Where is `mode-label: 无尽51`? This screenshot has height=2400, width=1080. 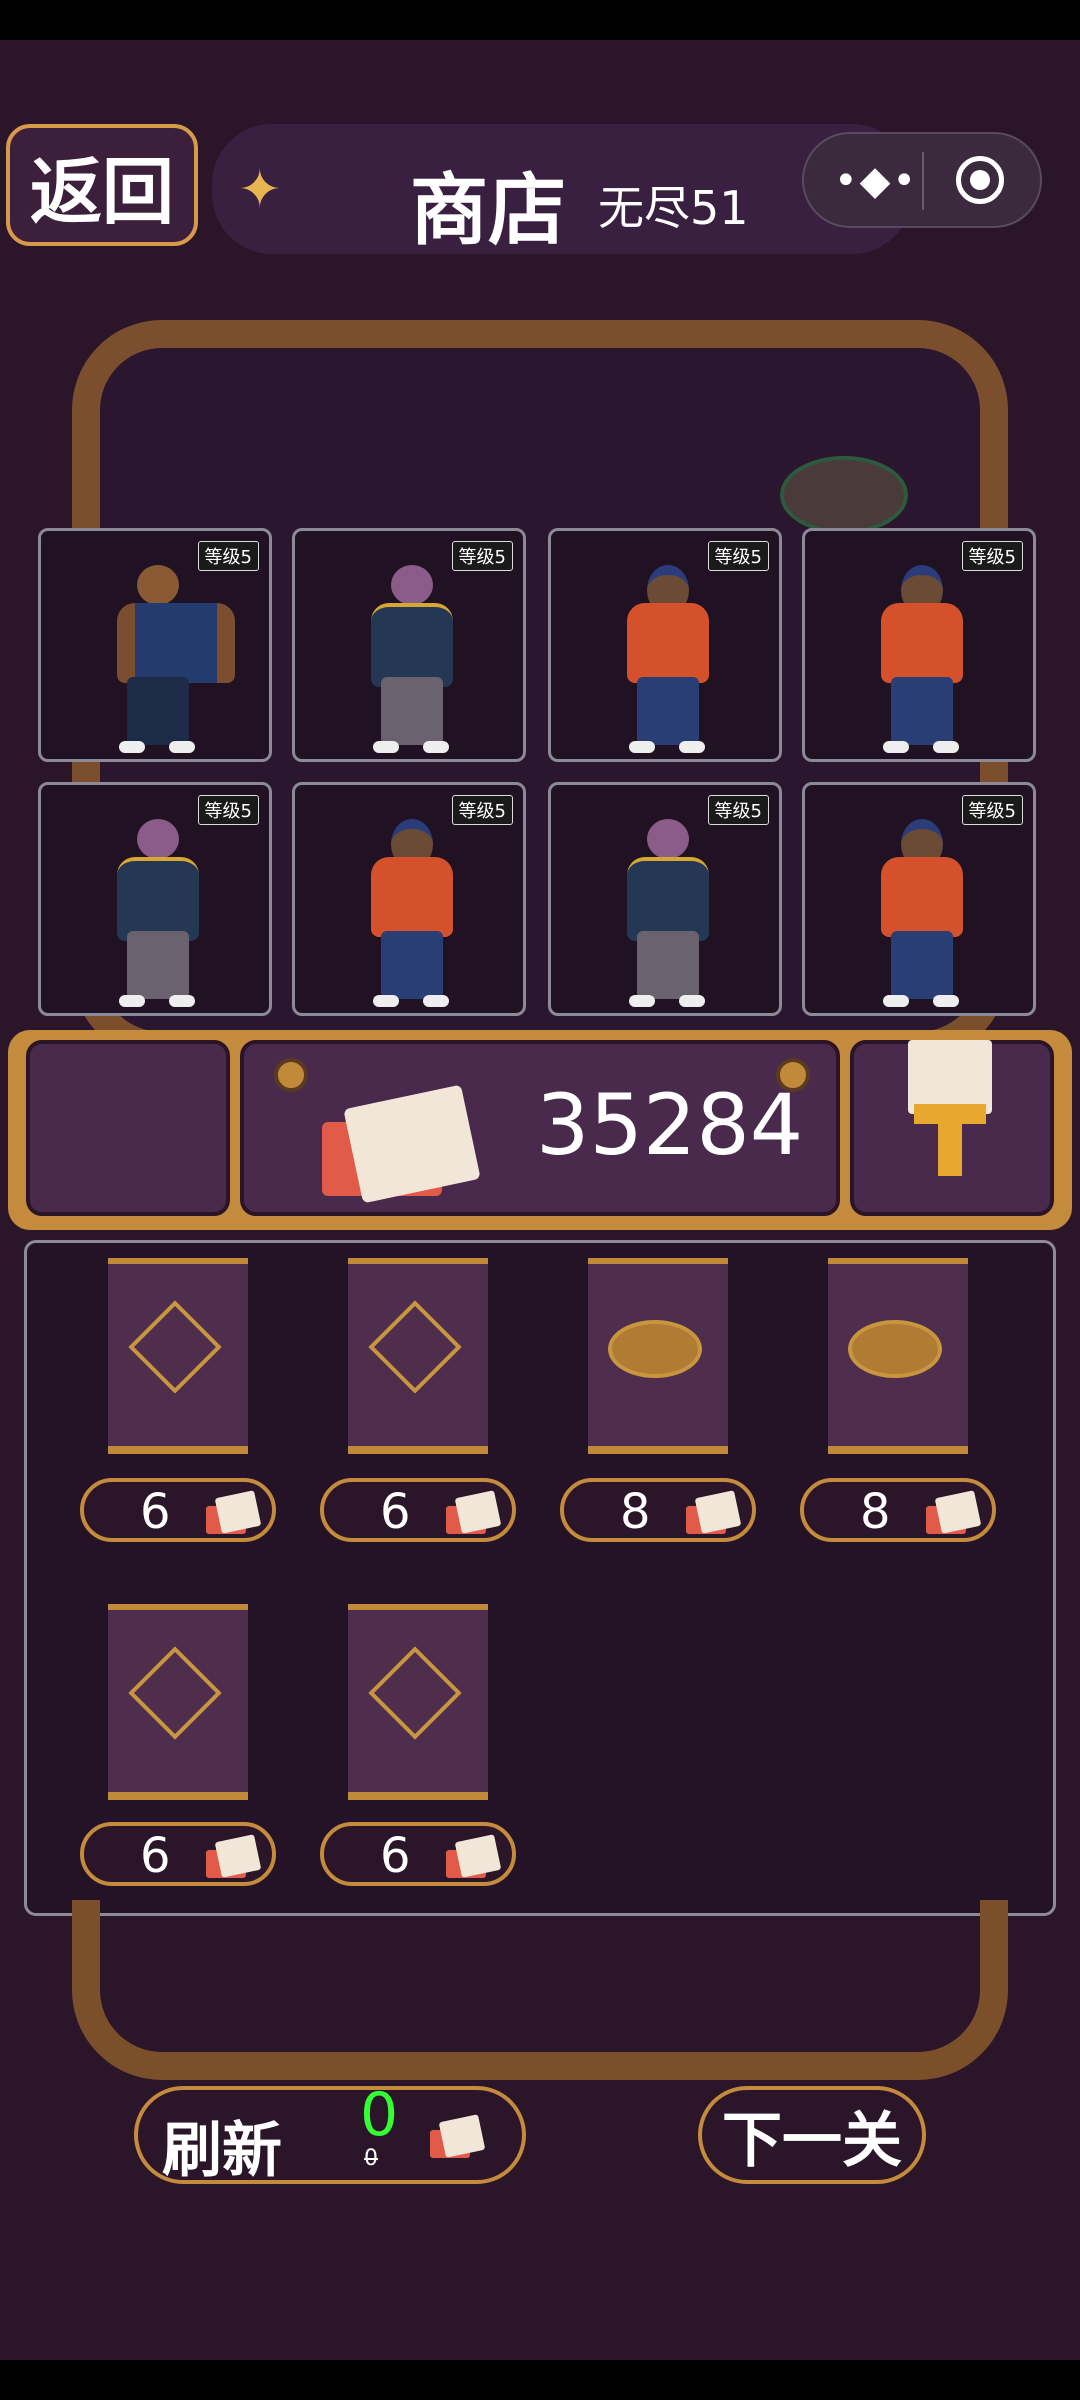
mode-label: 无尽51 is located at coordinates (673, 208).